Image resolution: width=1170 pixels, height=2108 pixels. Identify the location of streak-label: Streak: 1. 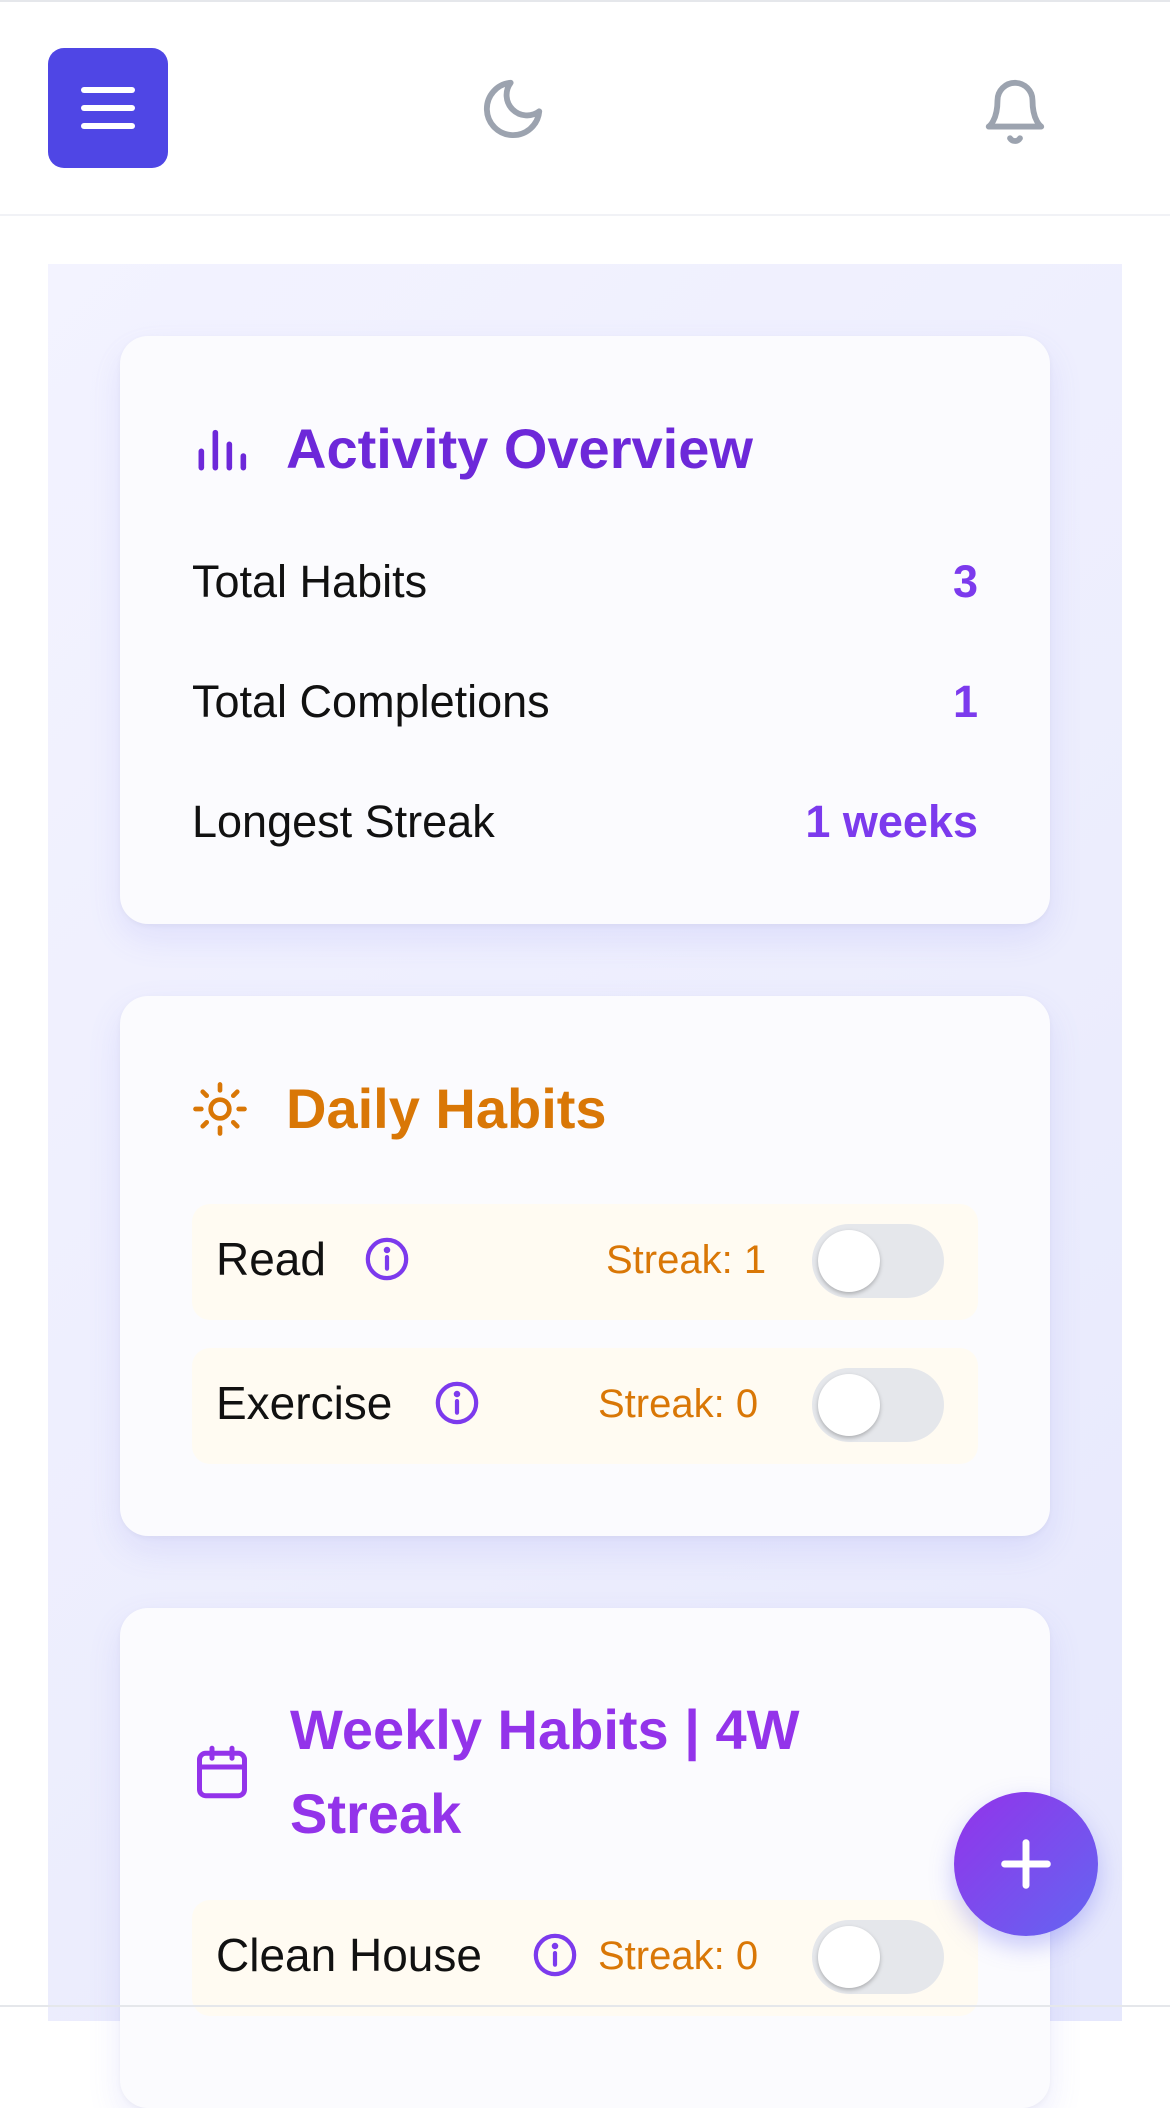
(686, 1260).